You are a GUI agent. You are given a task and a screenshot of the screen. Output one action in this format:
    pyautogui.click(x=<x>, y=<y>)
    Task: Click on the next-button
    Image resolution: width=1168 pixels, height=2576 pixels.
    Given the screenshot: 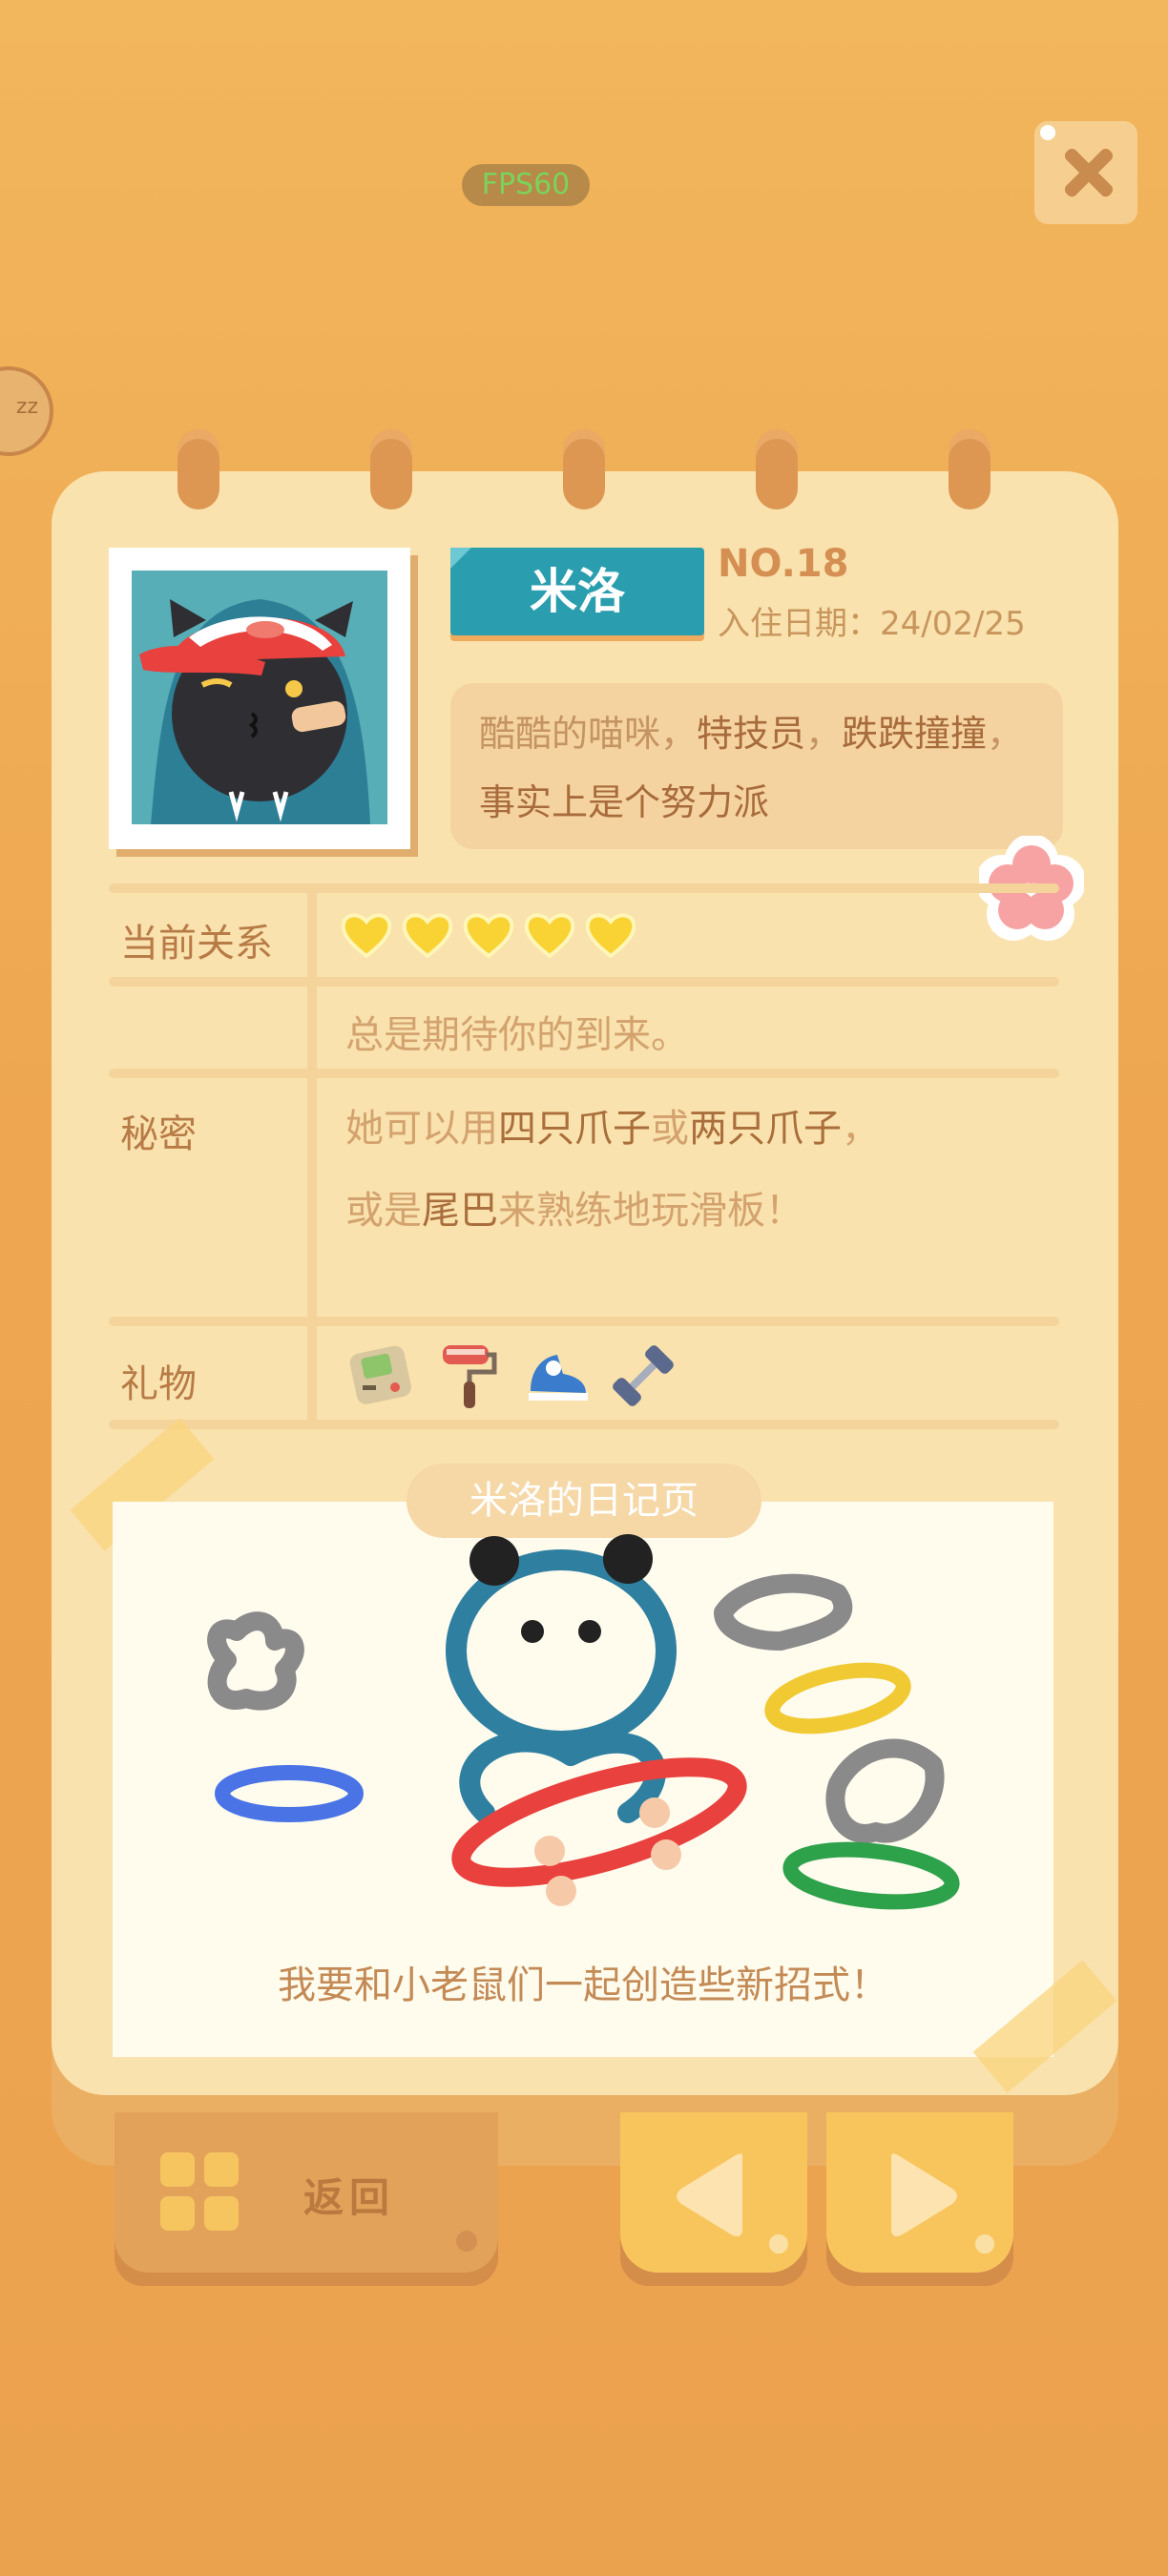 What is the action you would take?
    pyautogui.click(x=919, y=2192)
    